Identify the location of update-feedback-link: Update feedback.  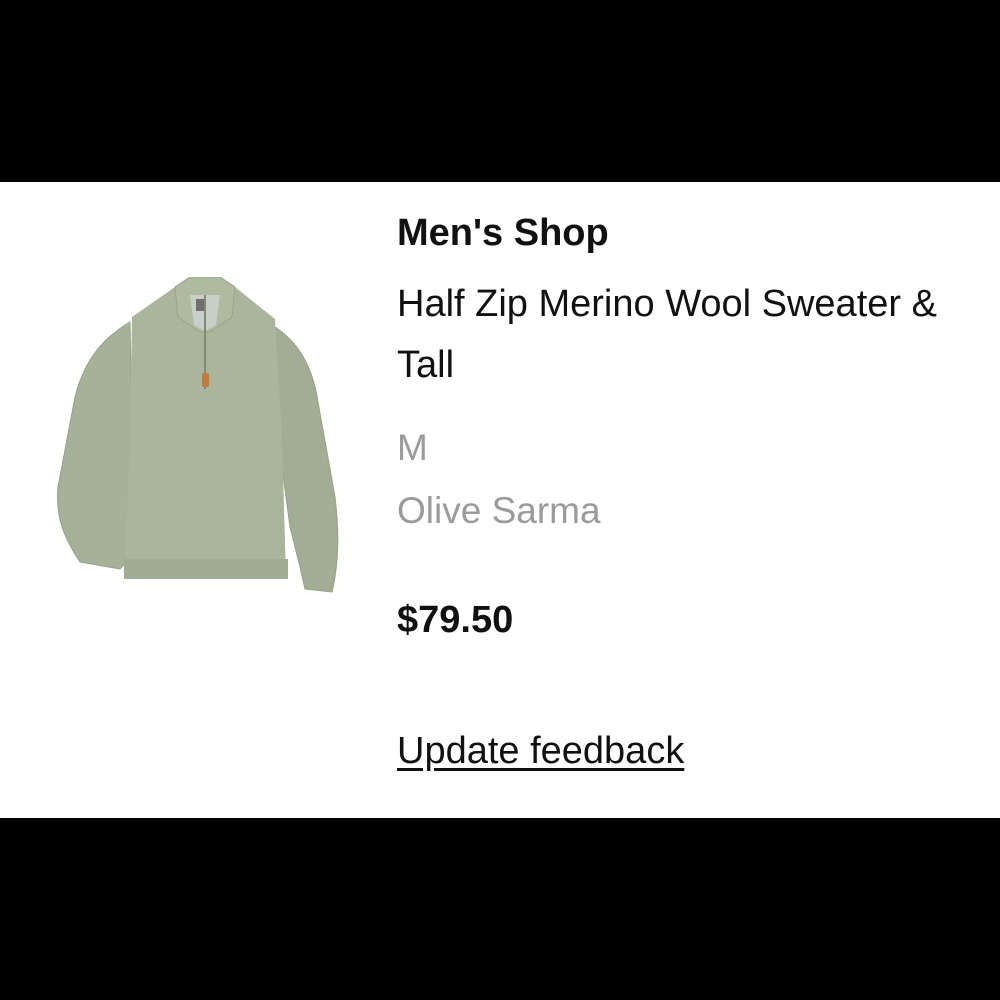
(540, 751).